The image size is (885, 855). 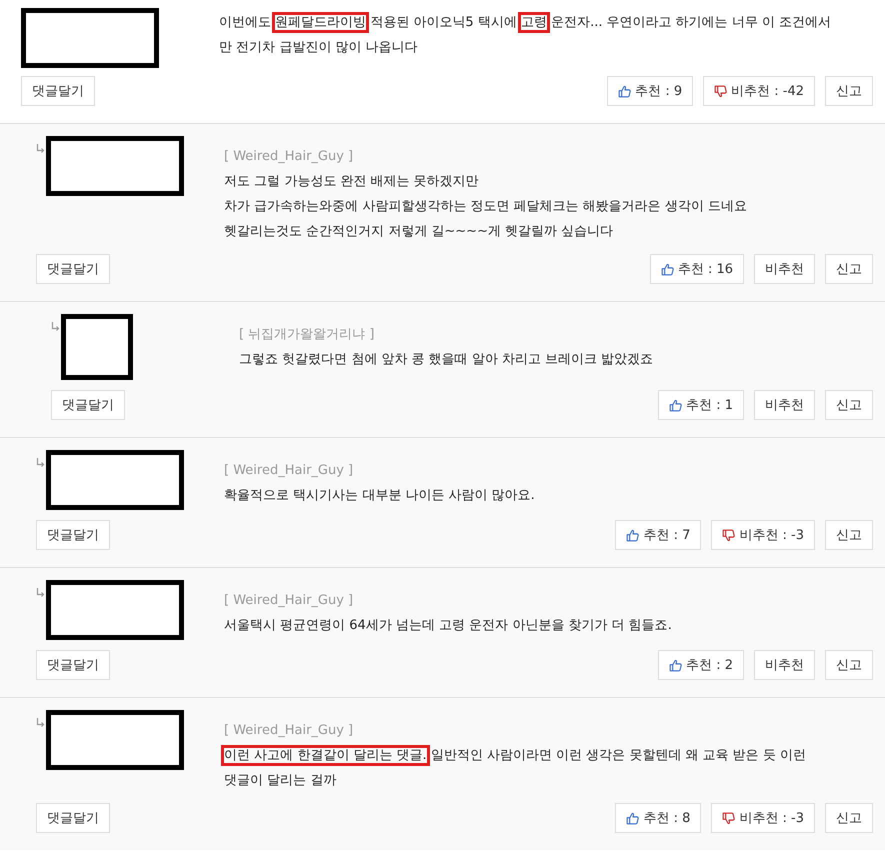 I want to click on comment-text: 이번에도 원페달드라이빙 적용된 아이오닉5 택시에 고령 운전자... 우연이라고 하기에는 너무 이 조건에서, so click(x=525, y=22).